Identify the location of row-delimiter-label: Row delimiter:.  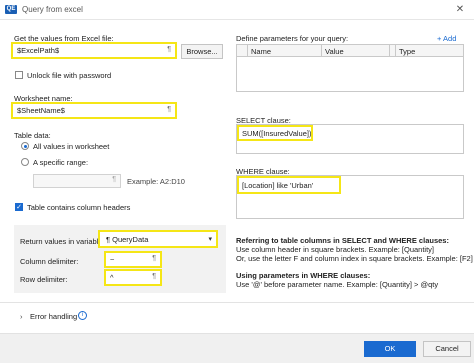
(44, 279).